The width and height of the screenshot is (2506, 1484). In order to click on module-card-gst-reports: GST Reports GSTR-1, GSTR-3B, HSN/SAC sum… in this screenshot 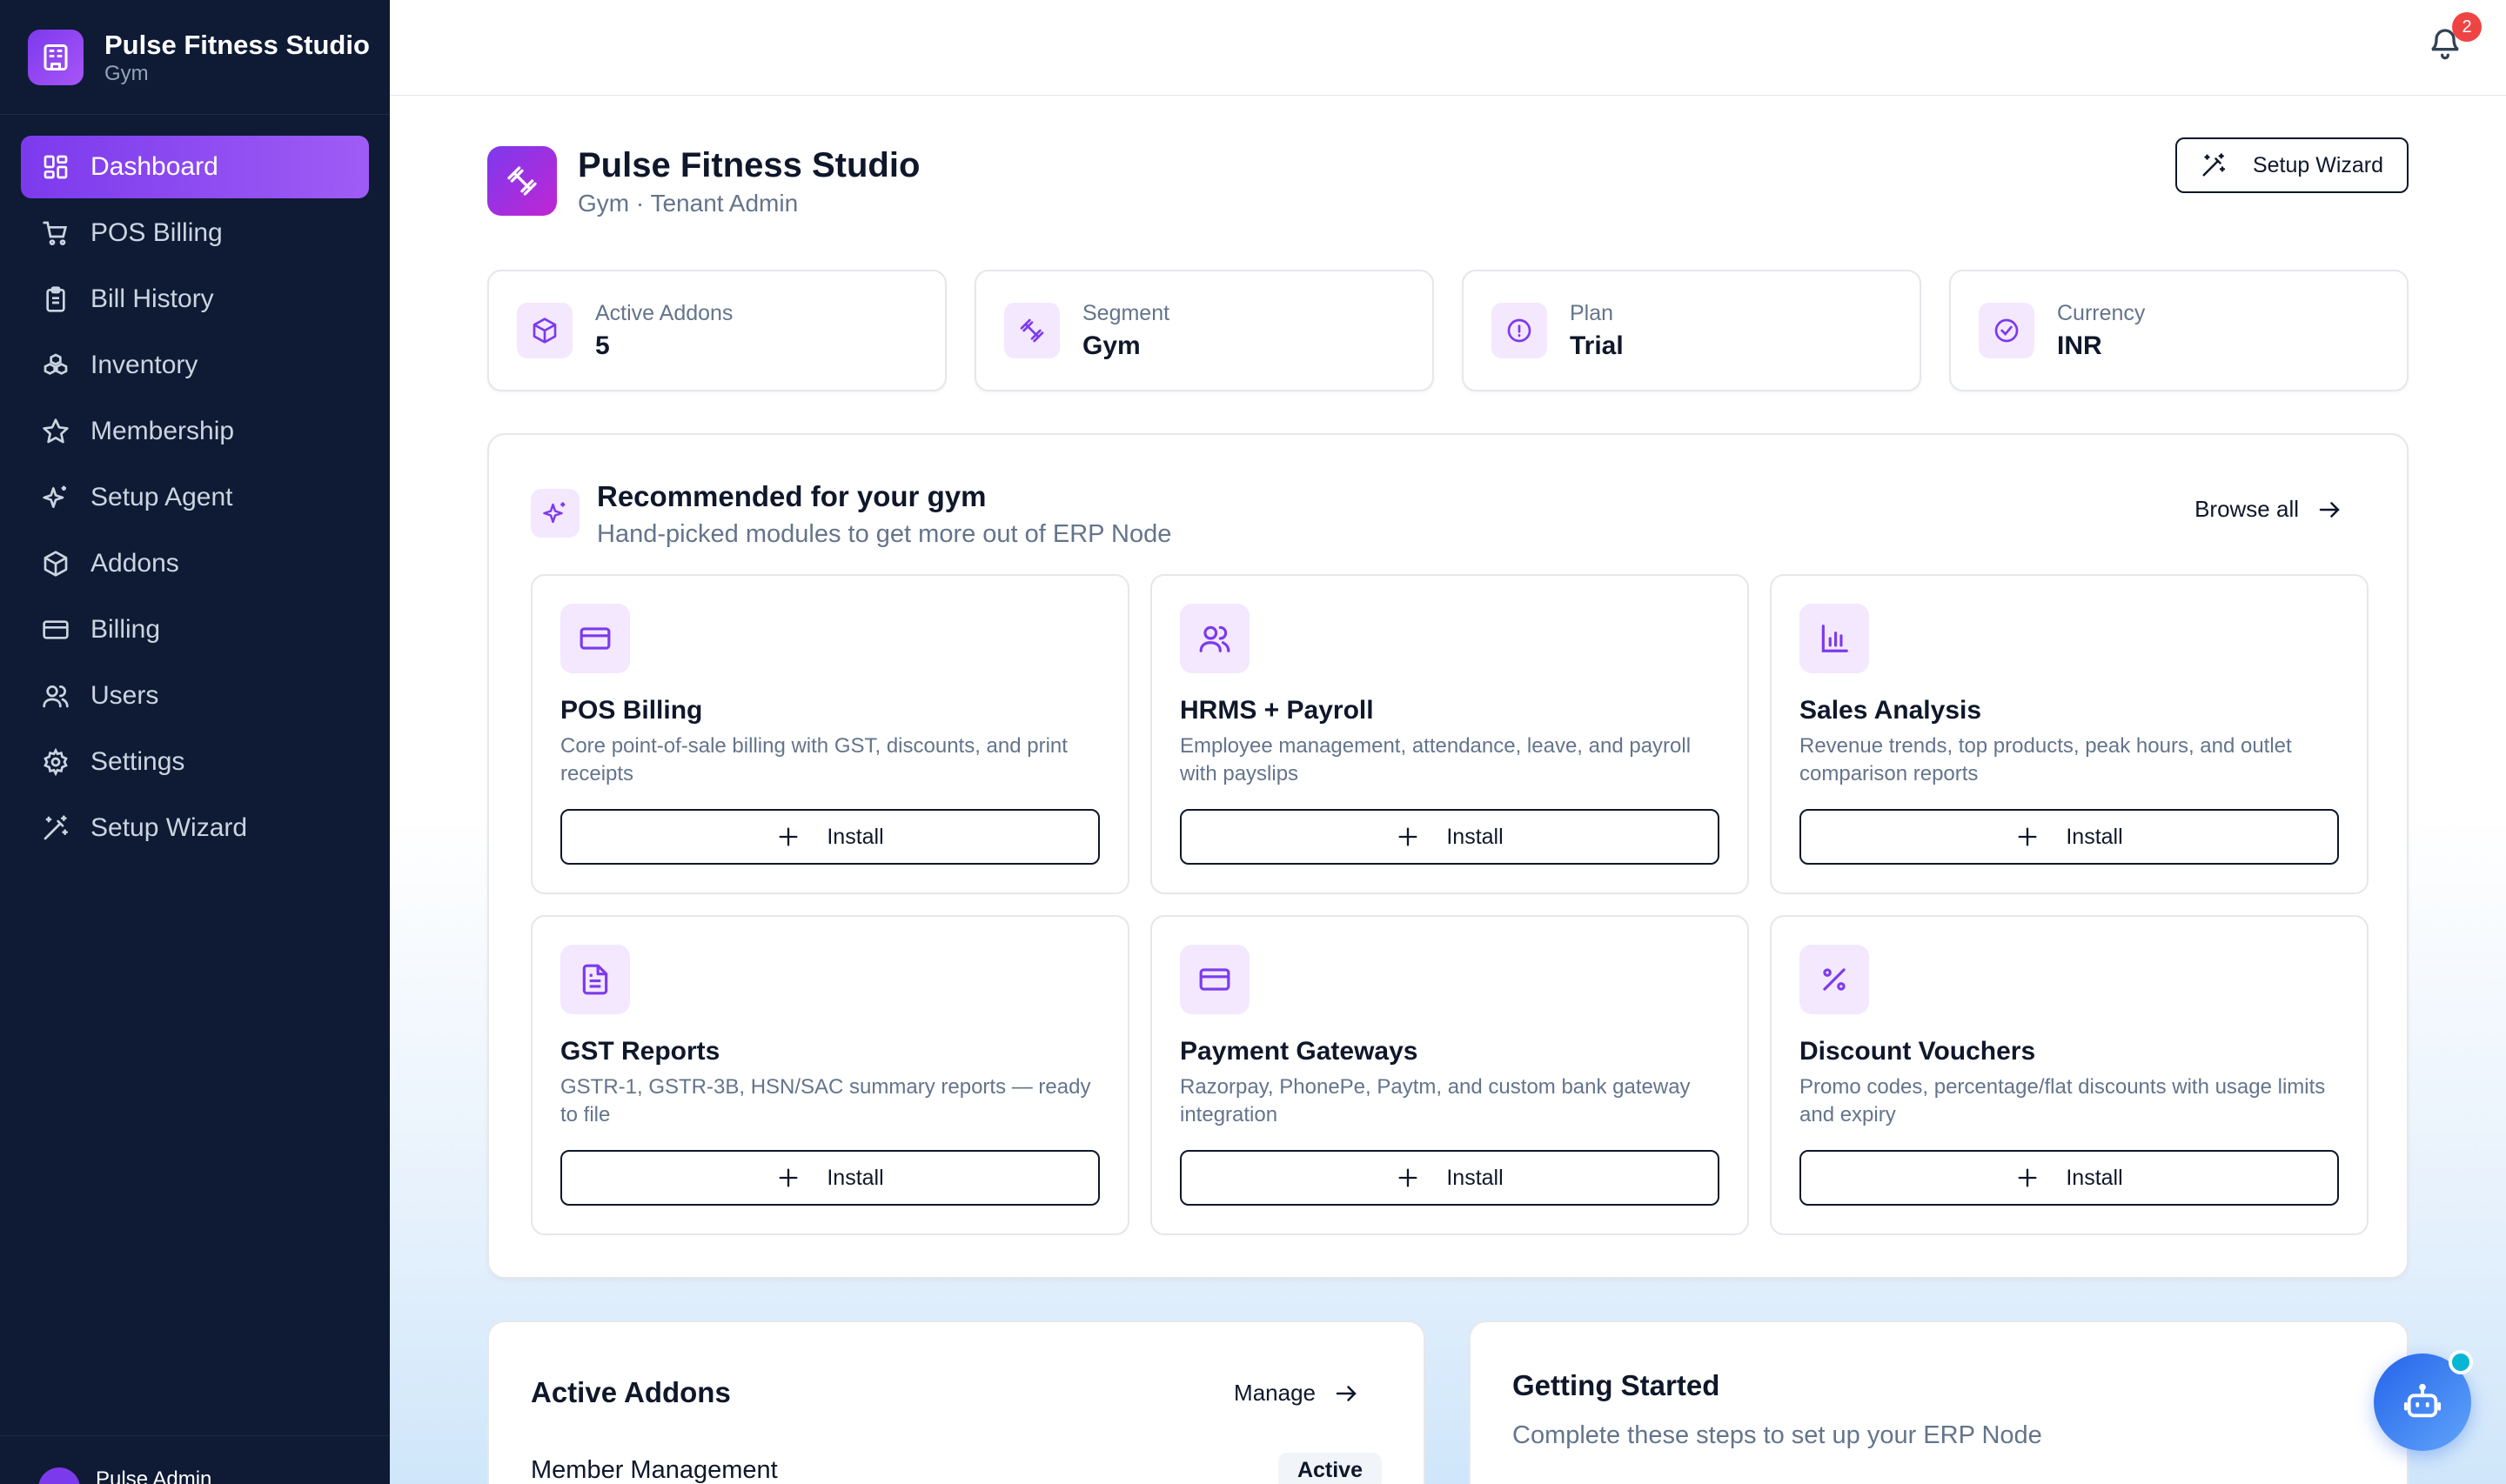, I will do `click(830, 1075)`.